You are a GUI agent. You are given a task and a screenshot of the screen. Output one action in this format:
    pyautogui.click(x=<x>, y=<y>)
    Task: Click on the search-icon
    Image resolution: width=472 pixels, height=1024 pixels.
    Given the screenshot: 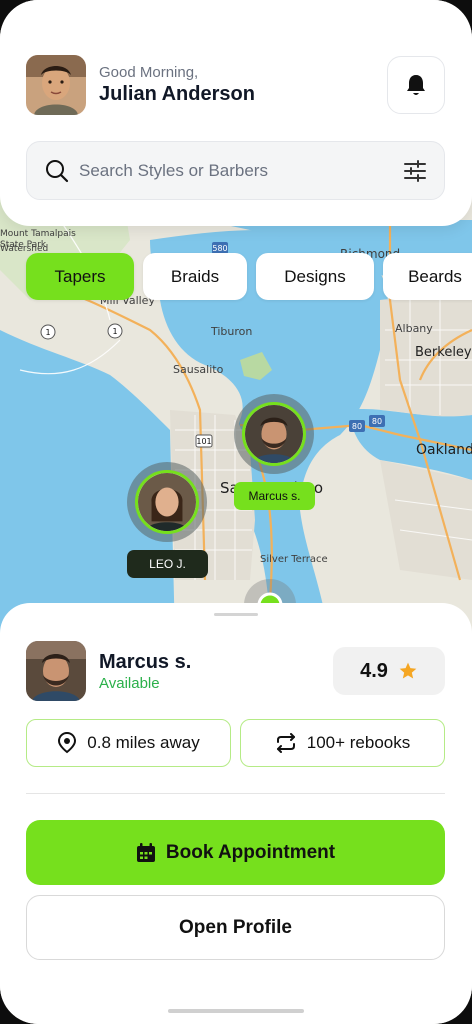 What is the action you would take?
    pyautogui.click(x=57, y=171)
    